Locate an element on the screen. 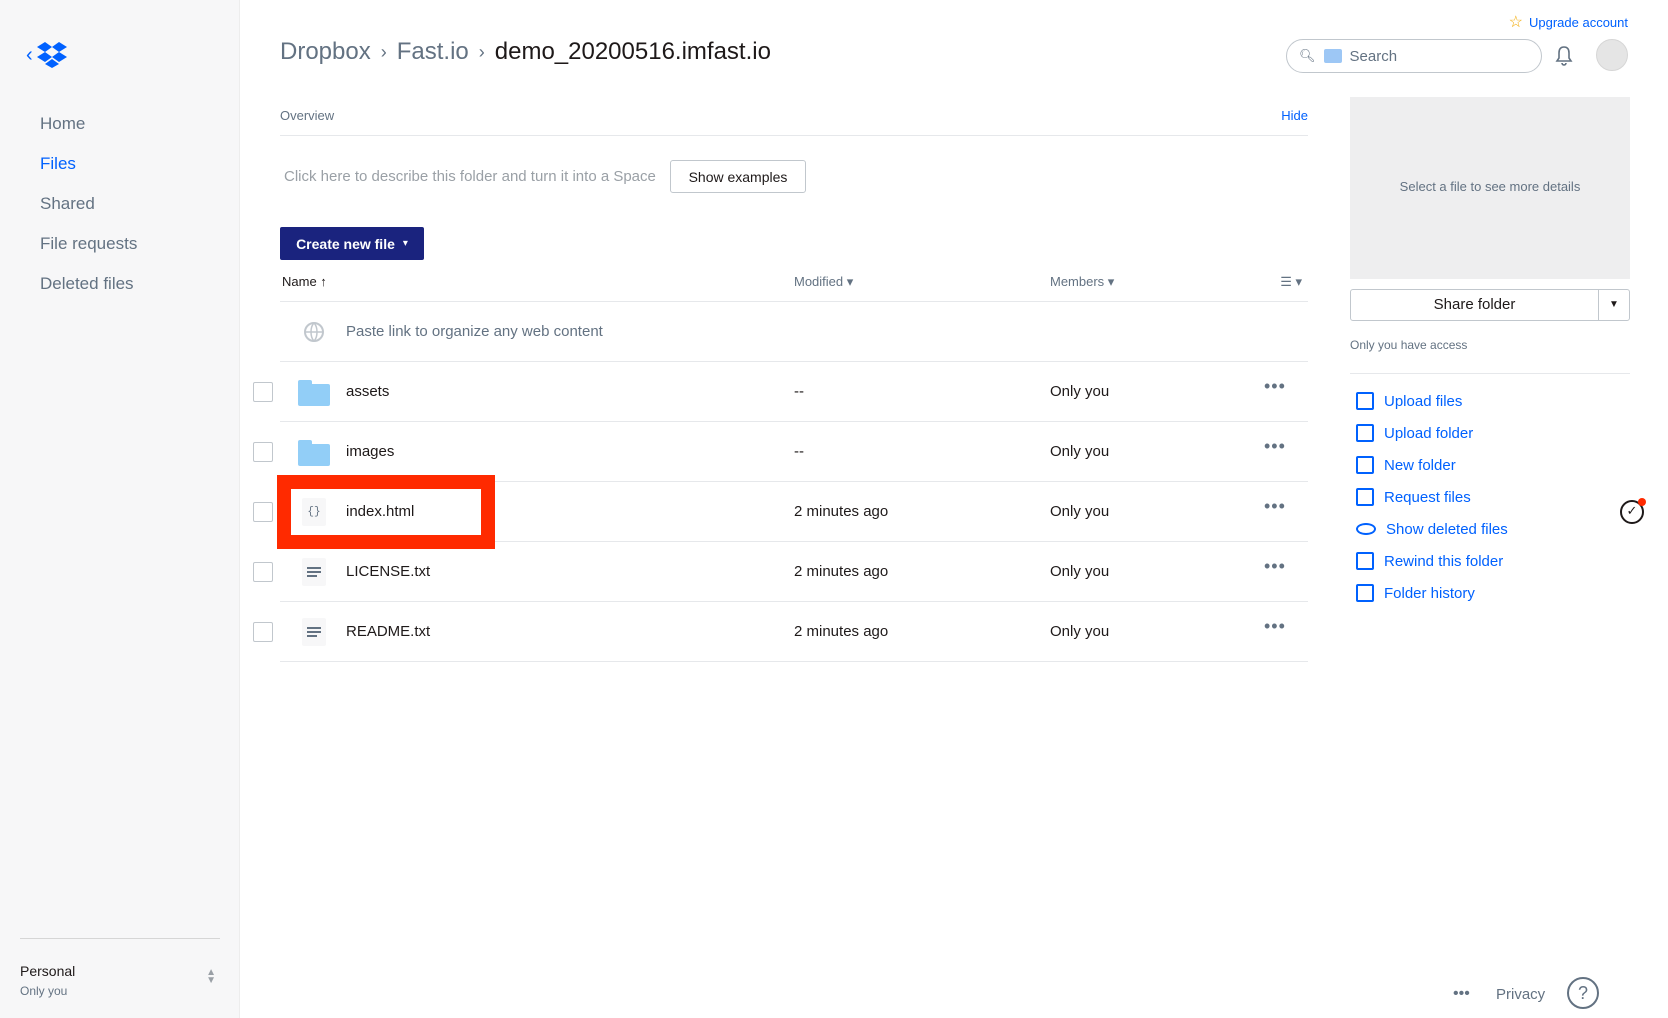 The width and height of the screenshot is (1668, 1018). table-row: images -- Only you ••• is located at coordinates (780, 452).